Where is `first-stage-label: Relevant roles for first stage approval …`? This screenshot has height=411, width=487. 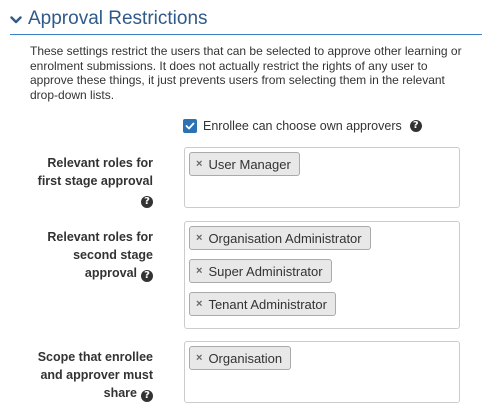 first-stage-label: Relevant roles for first stage approval … is located at coordinates (95, 181).